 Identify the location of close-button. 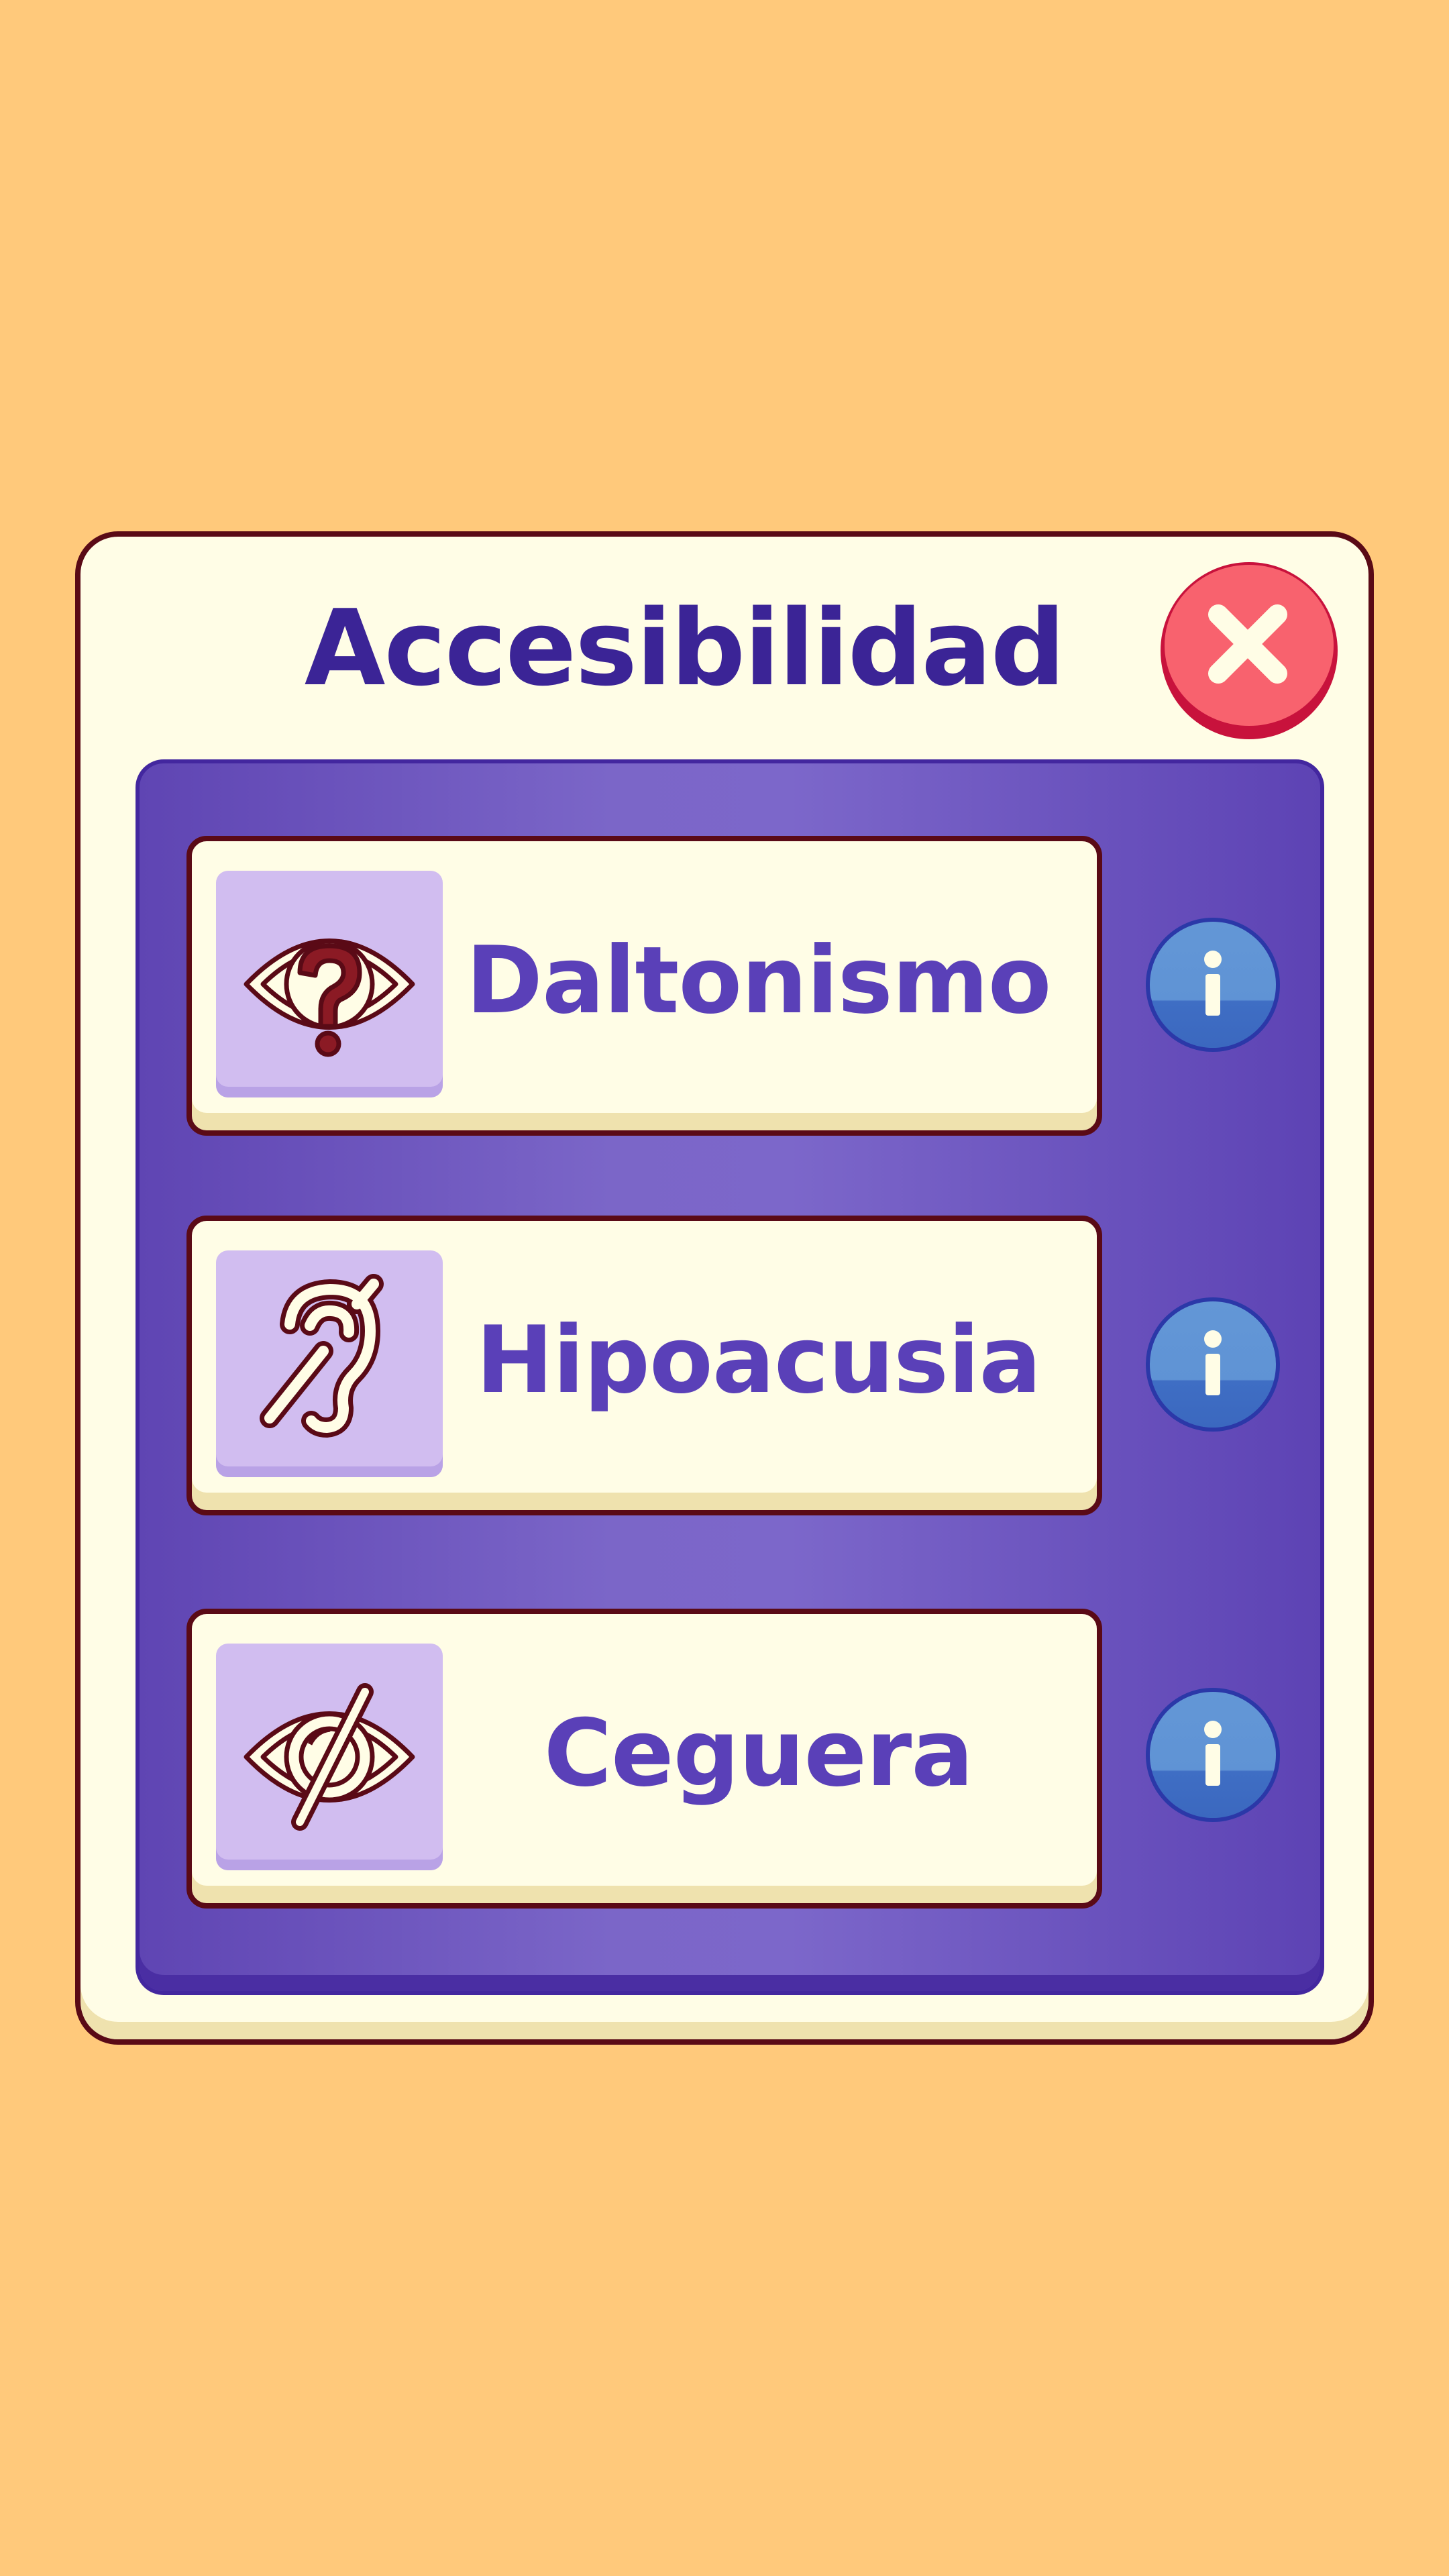
(1249, 650).